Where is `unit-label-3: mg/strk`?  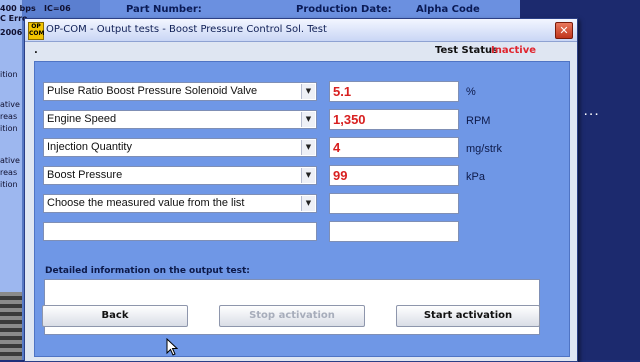 unit-label-3: mg/strk is located at coordinates (484, 149).